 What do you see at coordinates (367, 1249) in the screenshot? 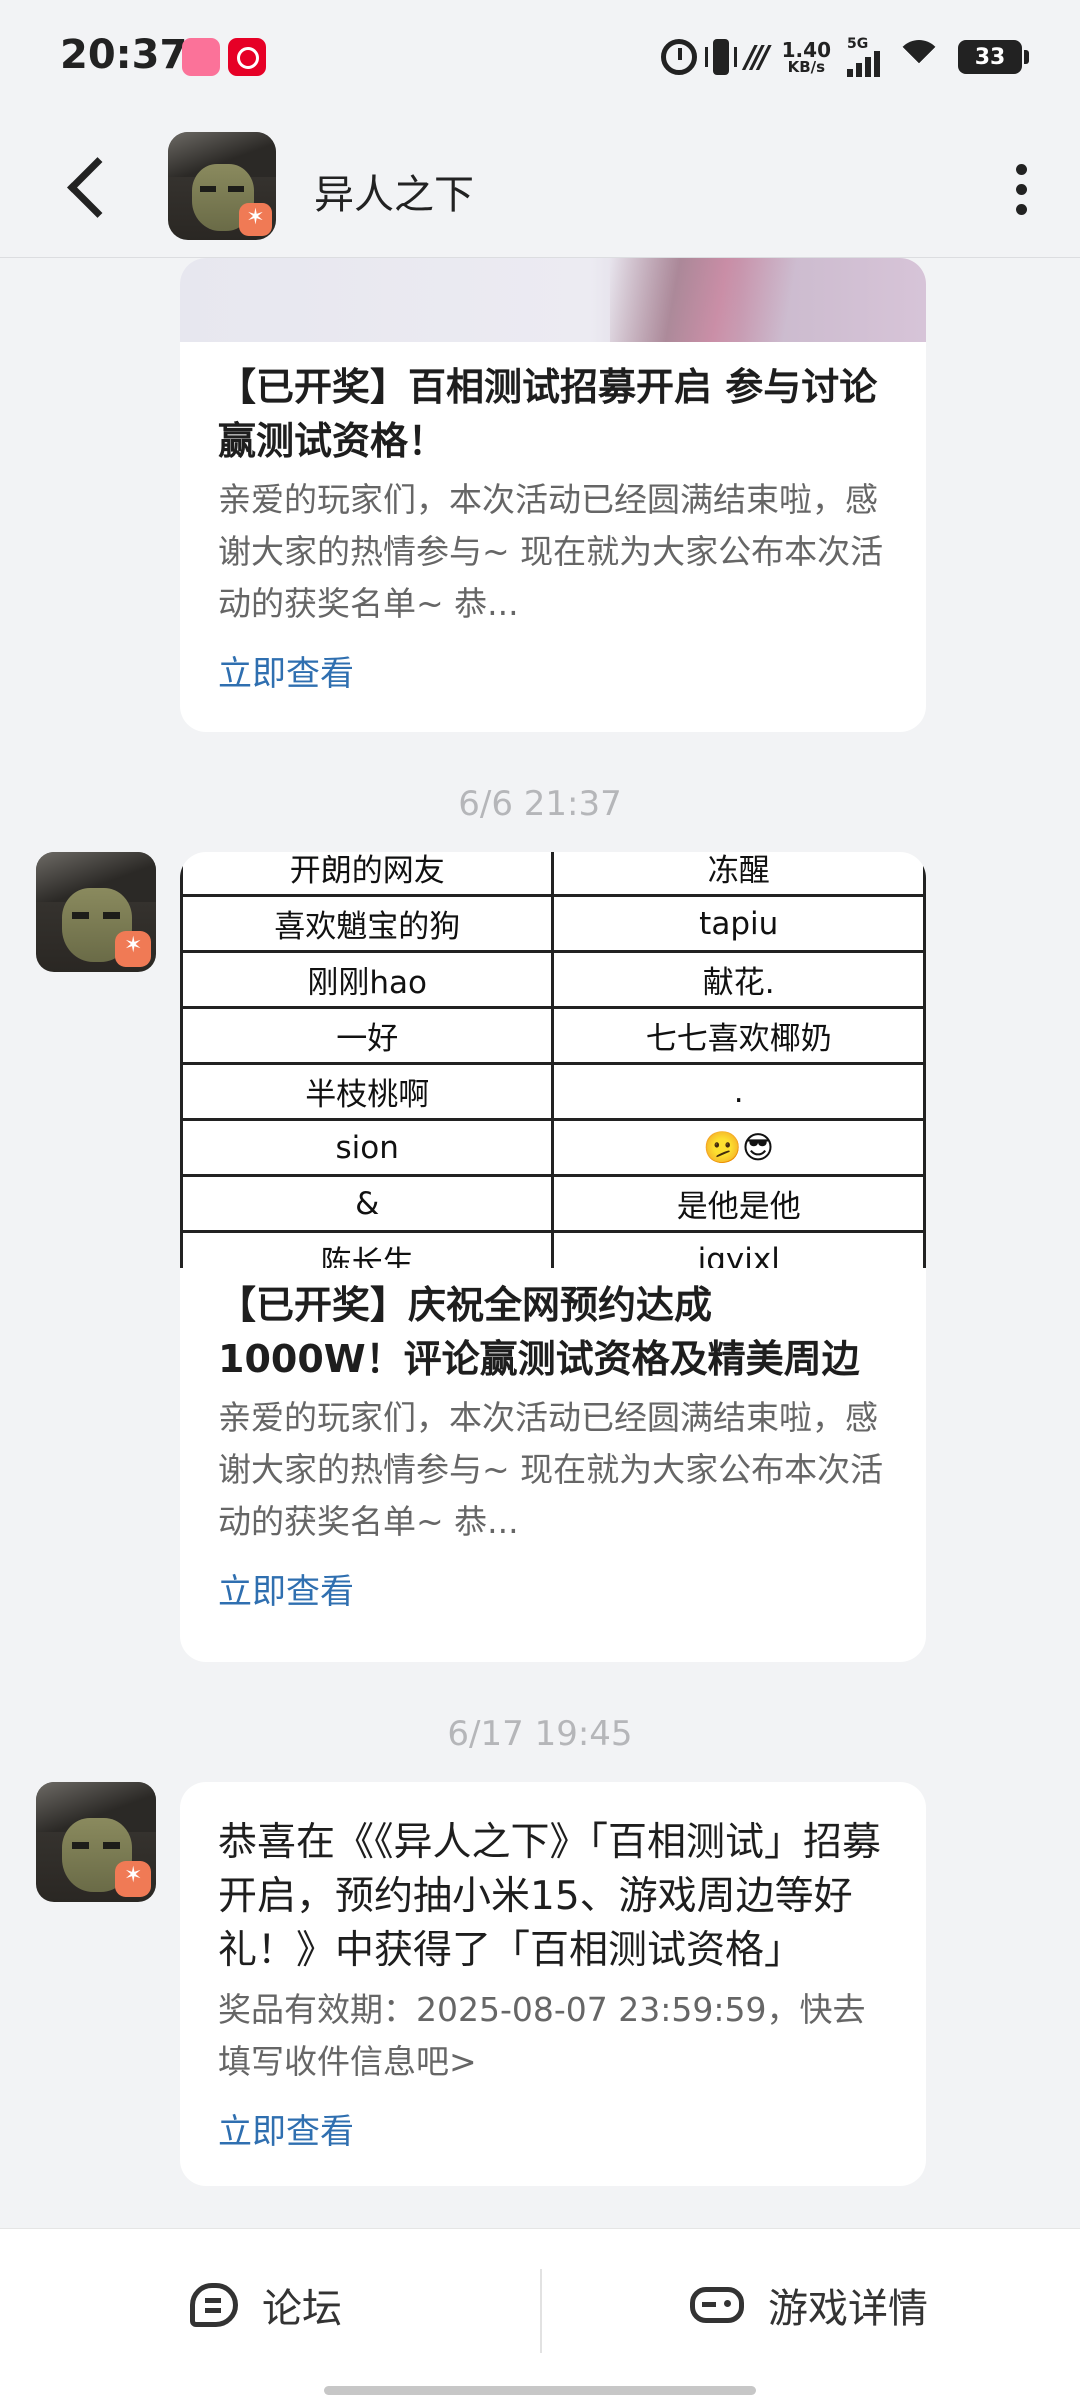
I see `table-cell: 陈长生` at bounding box center [367, 1249].